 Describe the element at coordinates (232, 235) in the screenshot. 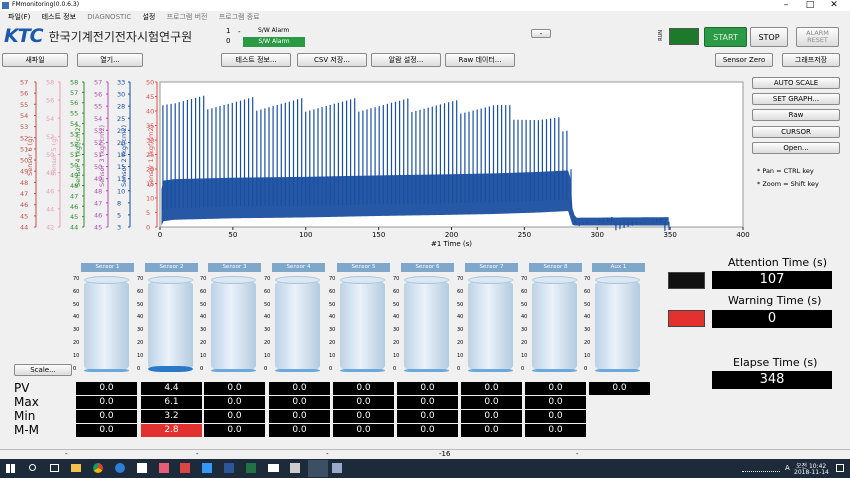

I see `x-tick-label: 50` at that location.